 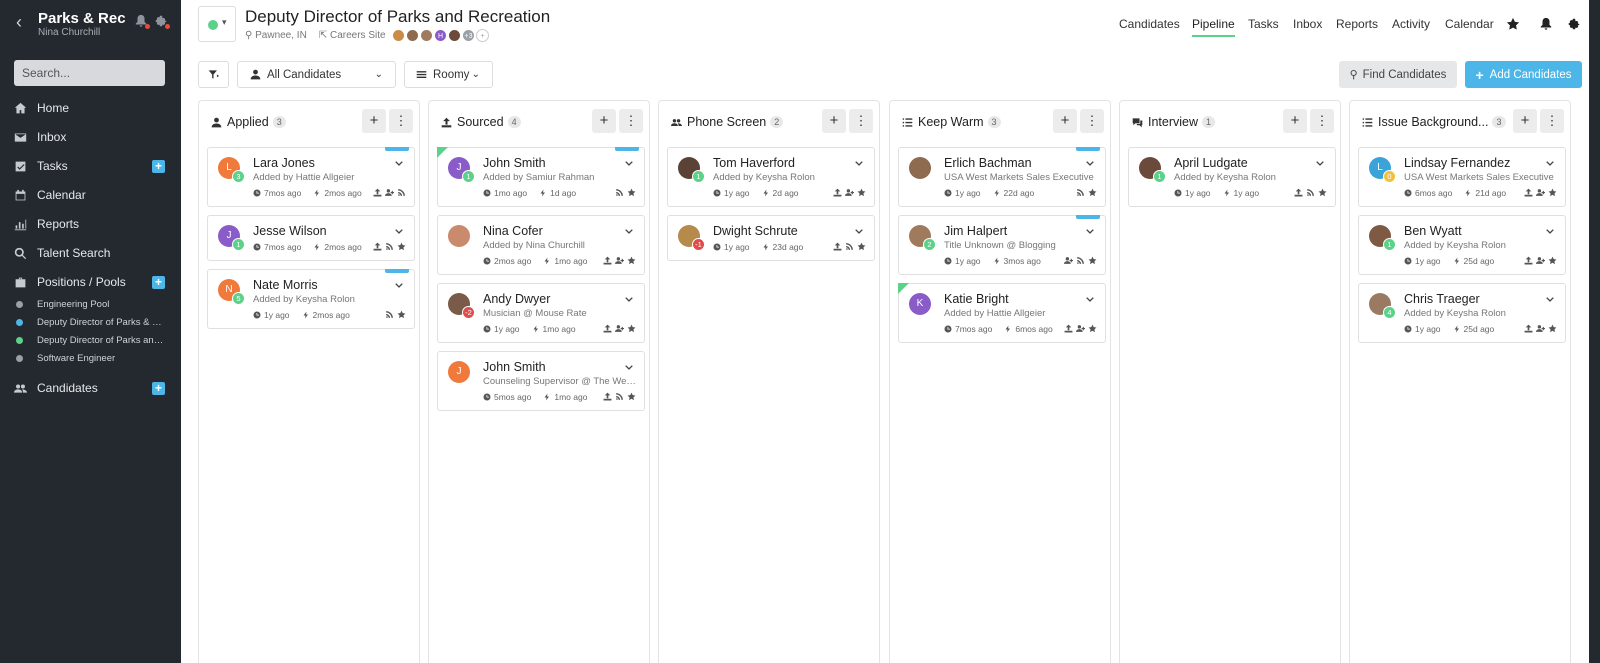 I want to click on sidebar-pool-item: Software Engineer, so click(x=90, y=359).